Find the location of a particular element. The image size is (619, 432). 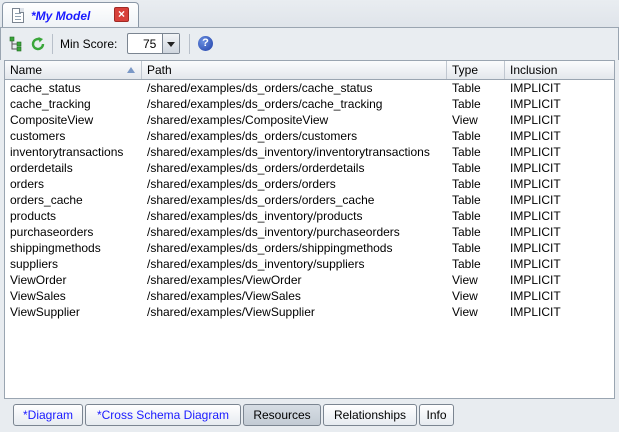

tab-label: *Cross Schema Diagram is located at coordinates (163, 415).